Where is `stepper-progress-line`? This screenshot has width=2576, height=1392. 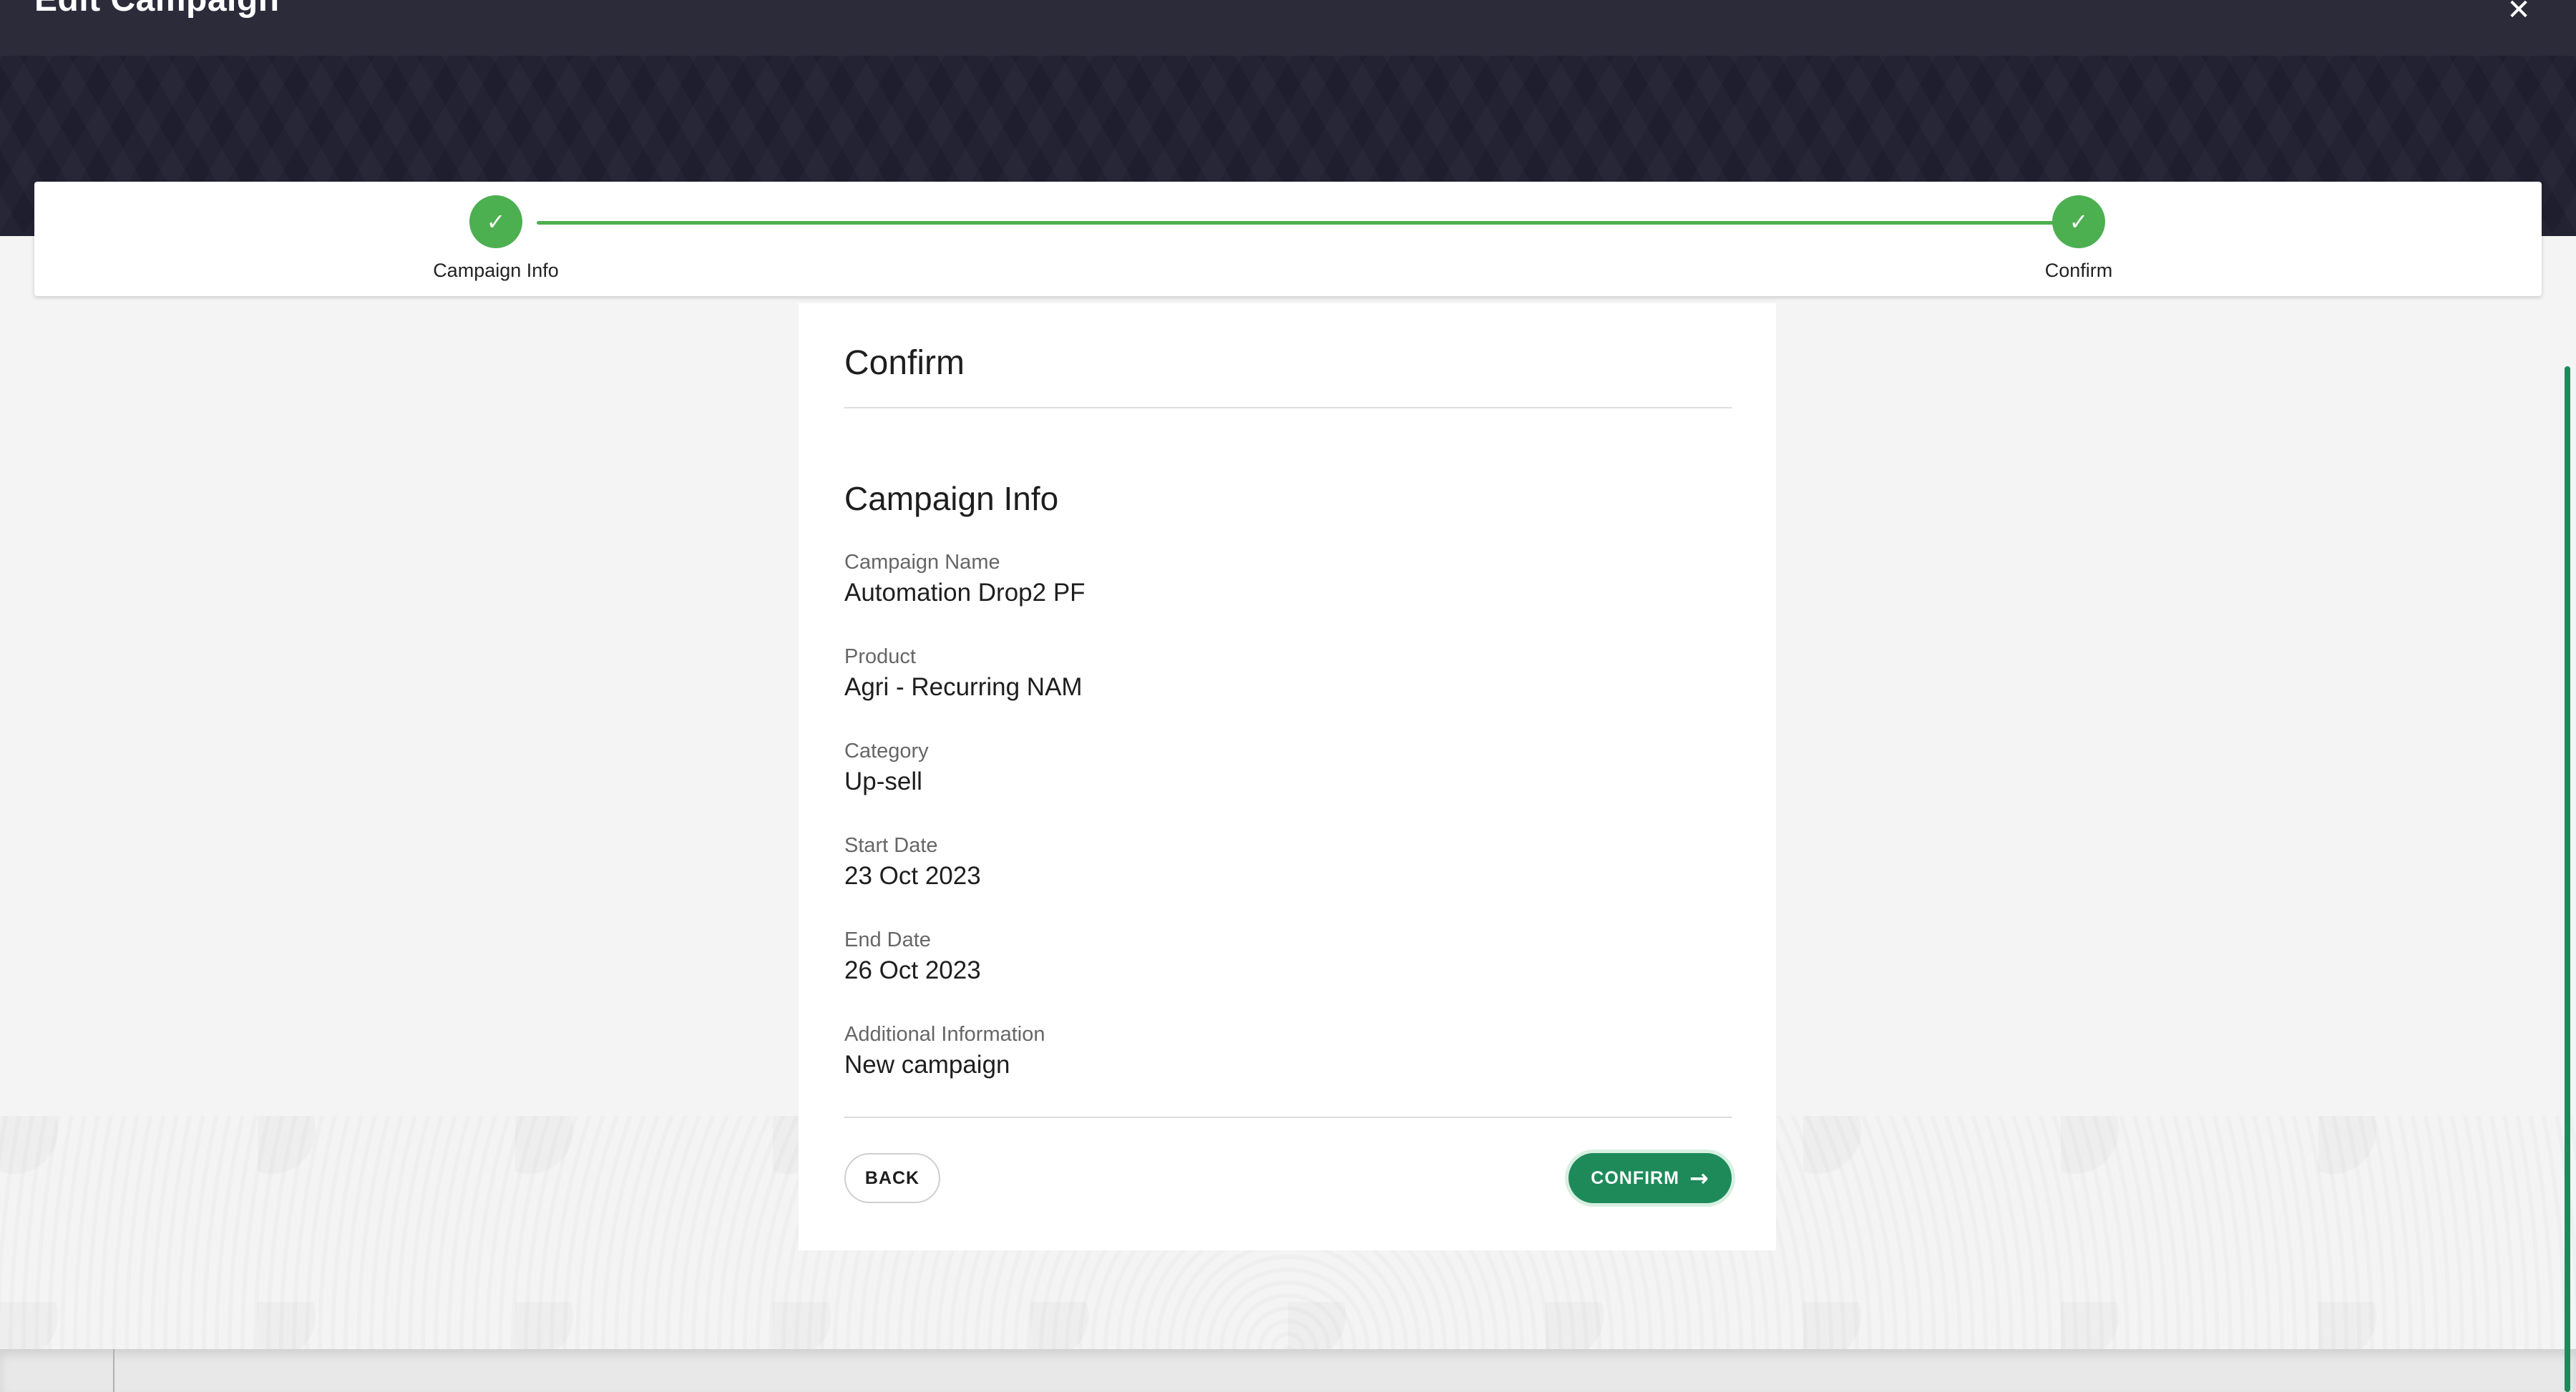 stepper-progress-line is located at coordinates (1302, 223).